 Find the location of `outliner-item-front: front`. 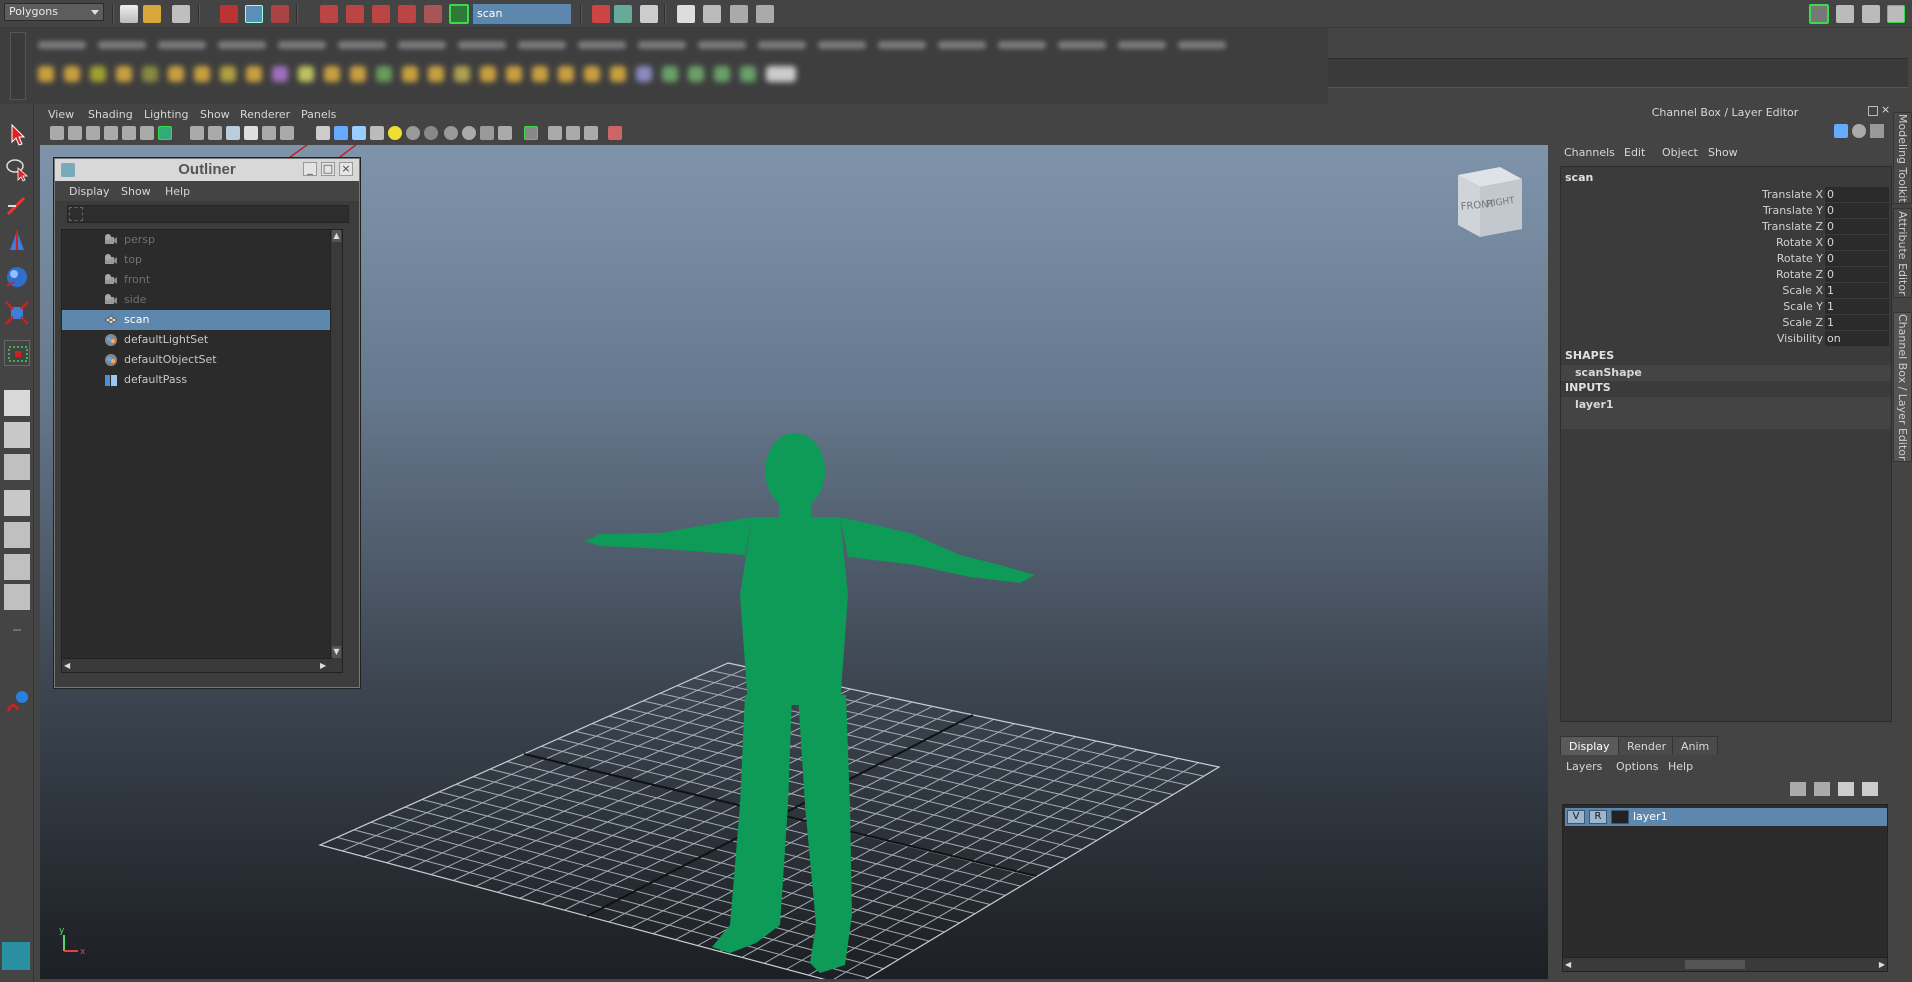

outliner-item-front: front is located at coordinates (197, 280).